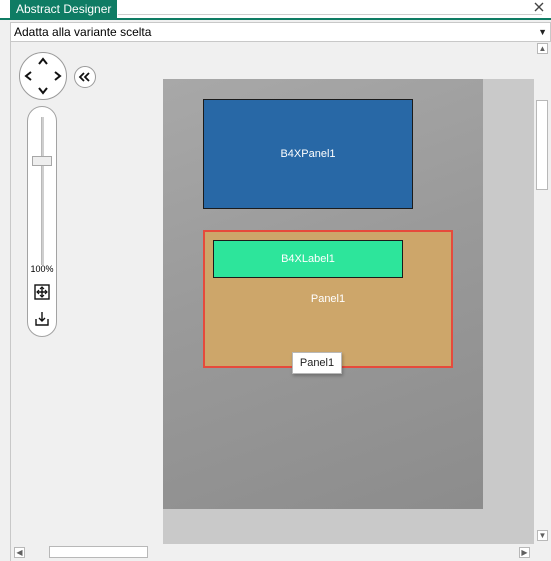 Image resolution: width=551 pixels, height=561 pixels. Describe the element at coordinates (542, 145) in the screenshot. I see `vertical-scroll-thumb` at that location.